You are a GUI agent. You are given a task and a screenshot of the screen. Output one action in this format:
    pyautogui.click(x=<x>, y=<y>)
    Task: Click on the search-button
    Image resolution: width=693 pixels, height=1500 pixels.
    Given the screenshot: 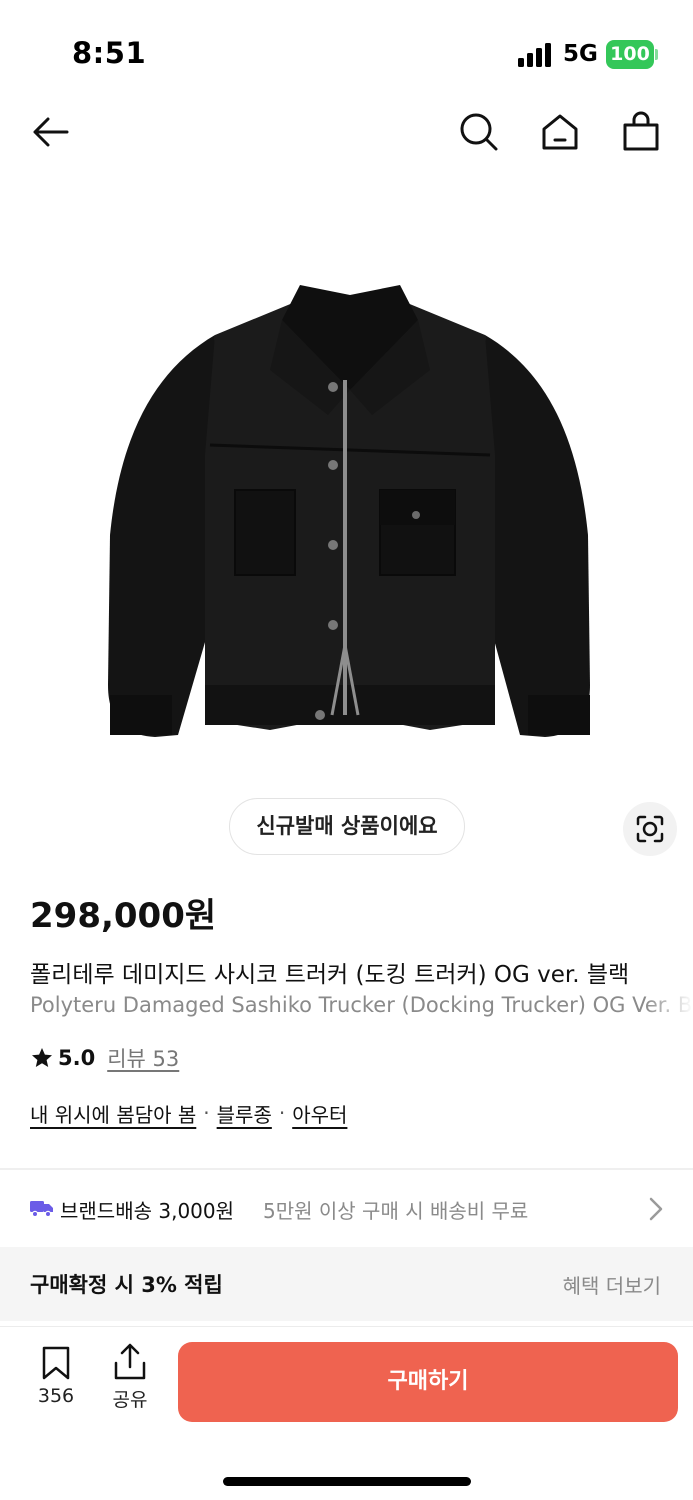 What is the action you would take?
    pyautogui.click(x=479, y=132)
    